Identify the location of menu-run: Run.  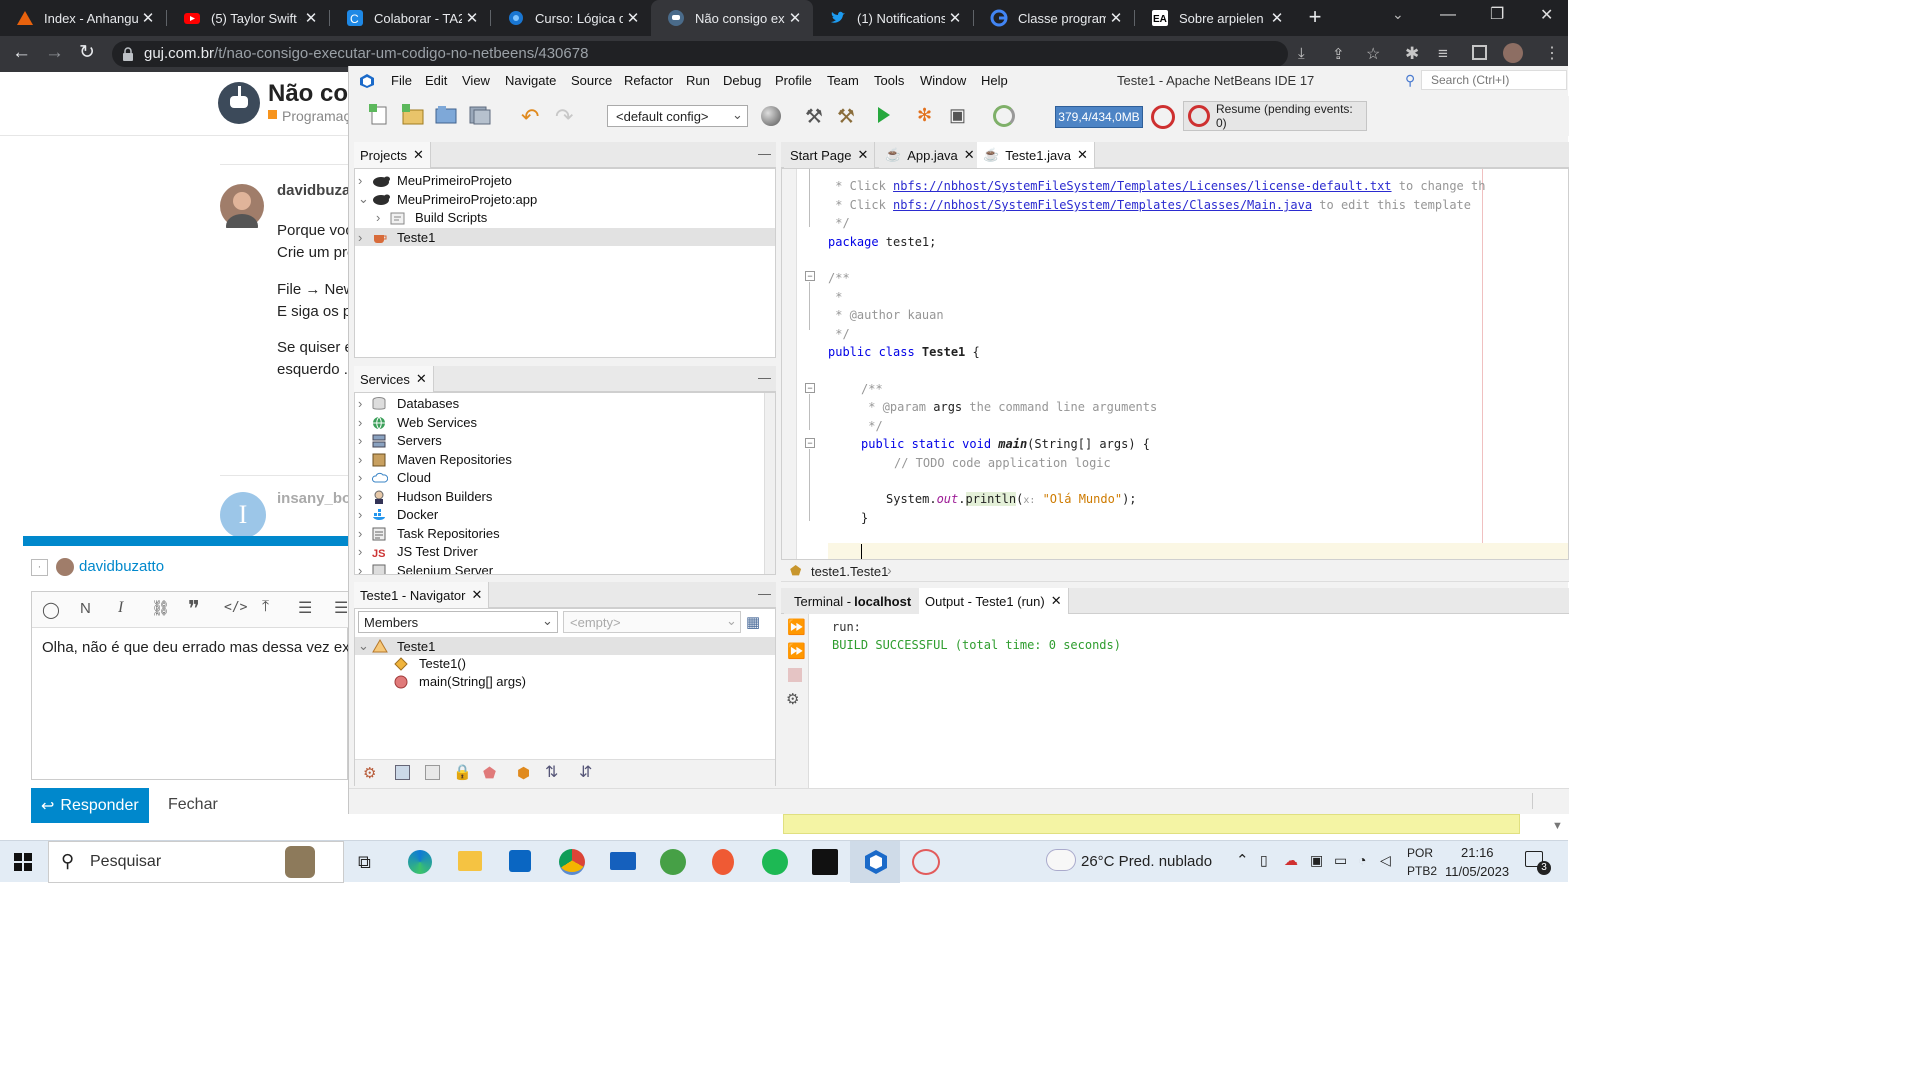
(698, 80).